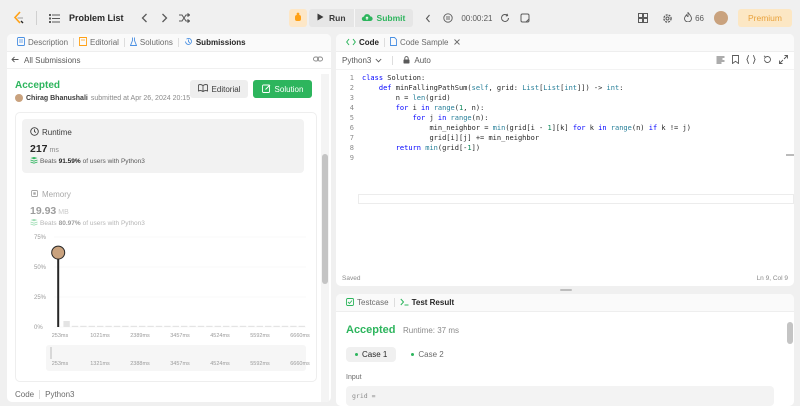 The image size is (800, 406). Describe the element at coordinates (362, 43) in the screenshot. I see `tab-code: Code` at that location.